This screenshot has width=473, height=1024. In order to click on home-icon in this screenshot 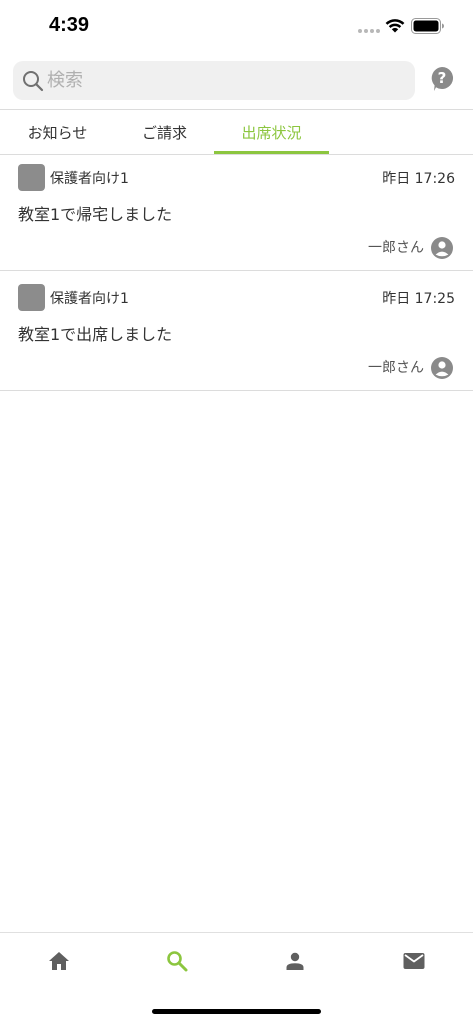, I will do `click(59, 960)`.